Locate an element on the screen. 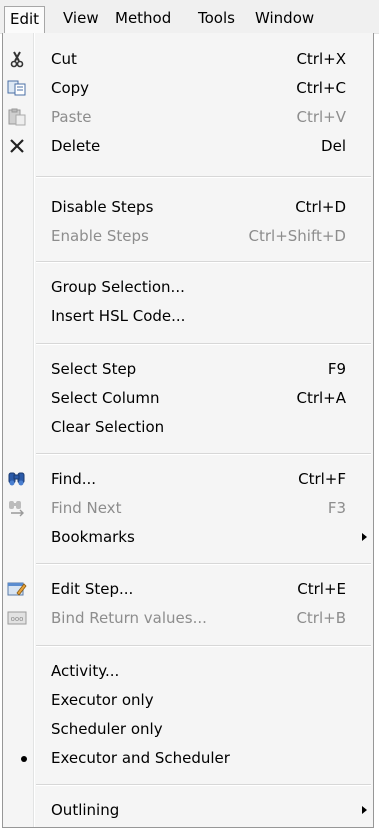  menu-item-cut: Cut Ctrl+X is located at coordinates (188, 59).